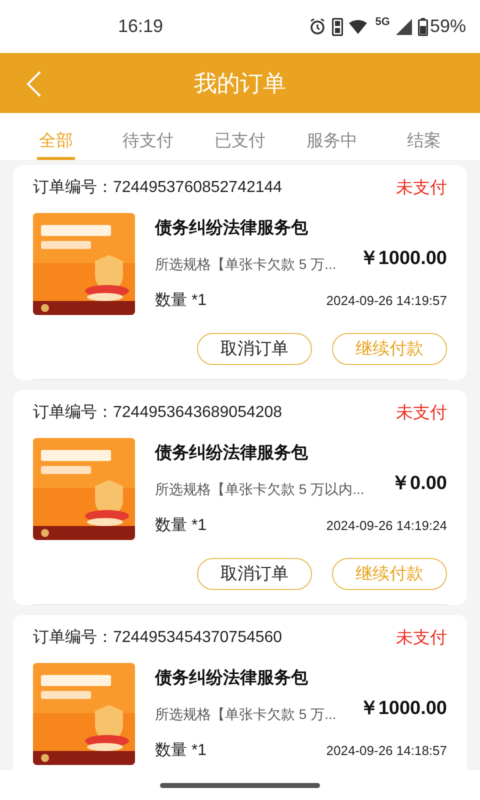 The height and width of the screenshot is (800, 480). Describe the element at coordinates (386, 526) in the screenshot. I see `order-date: 2024-09-26 14:19:24` at that location.